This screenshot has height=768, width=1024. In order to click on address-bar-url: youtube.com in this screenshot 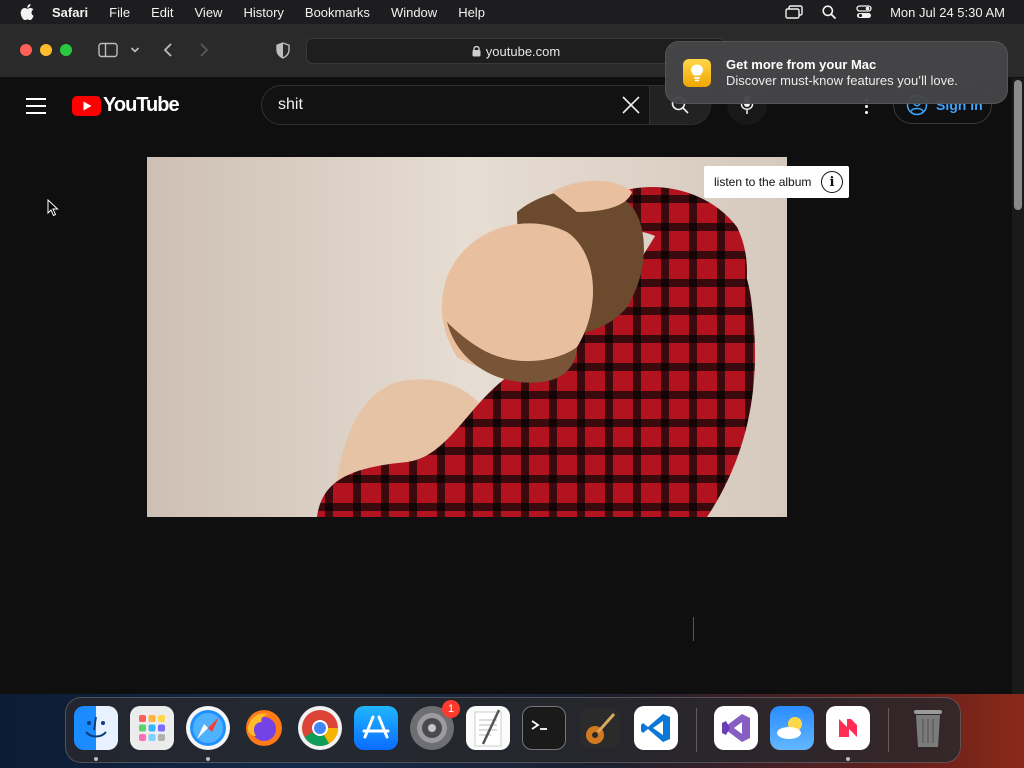, I will do `click(523, 51)`.